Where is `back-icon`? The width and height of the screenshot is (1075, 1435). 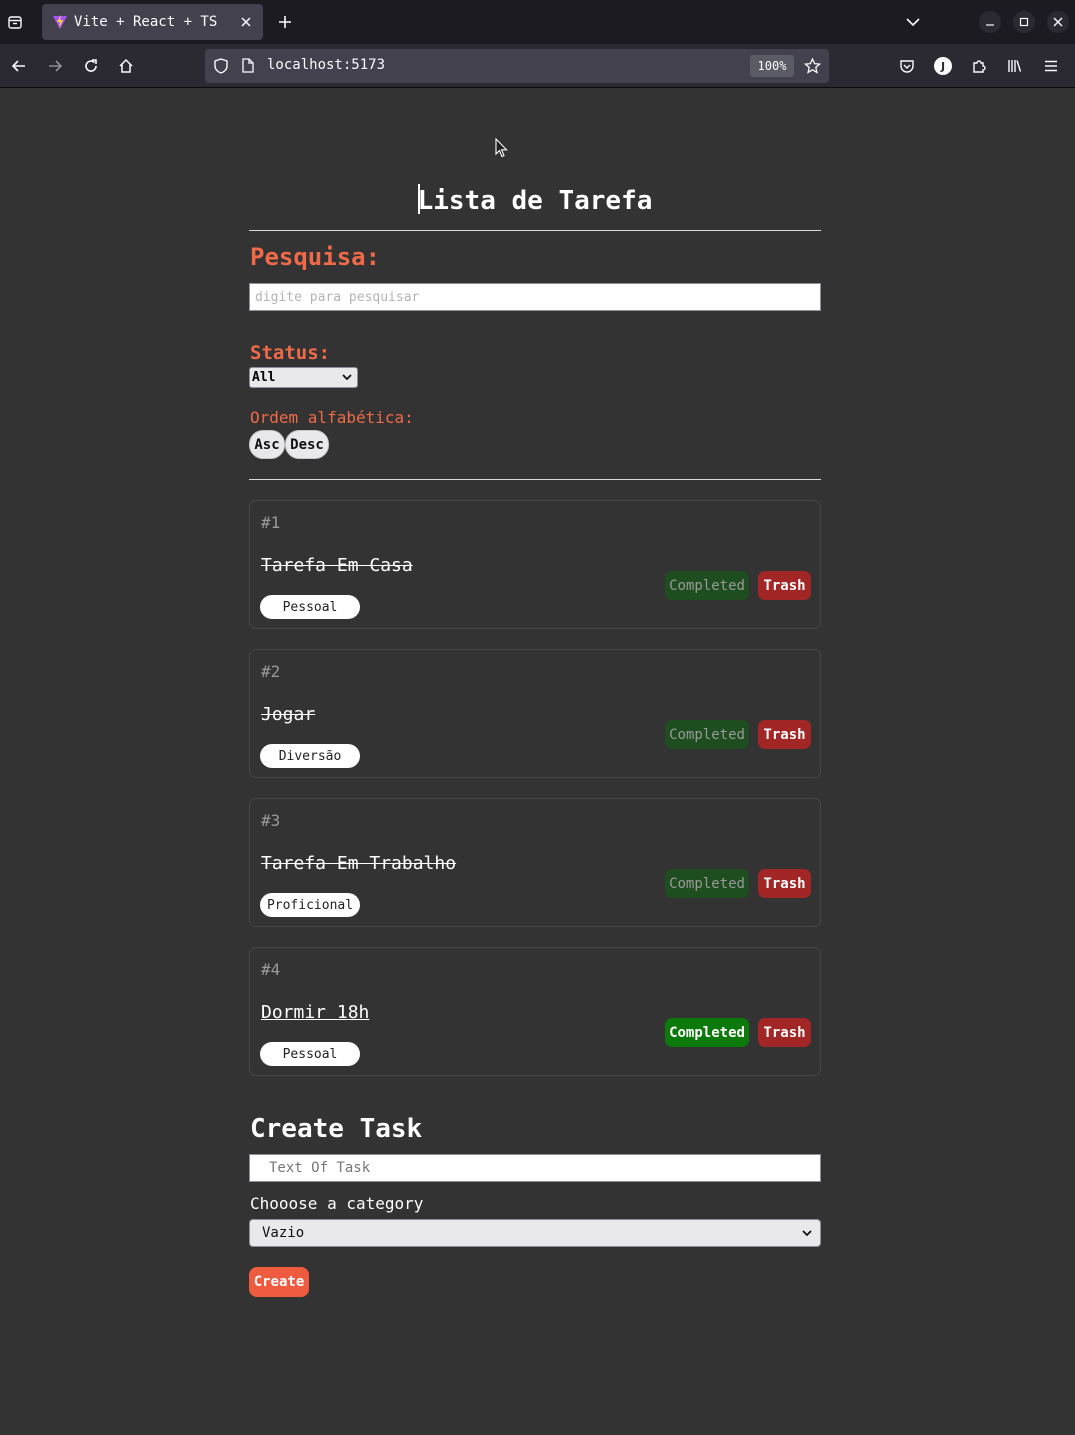 back-icon is located at coordinates (19, 66).